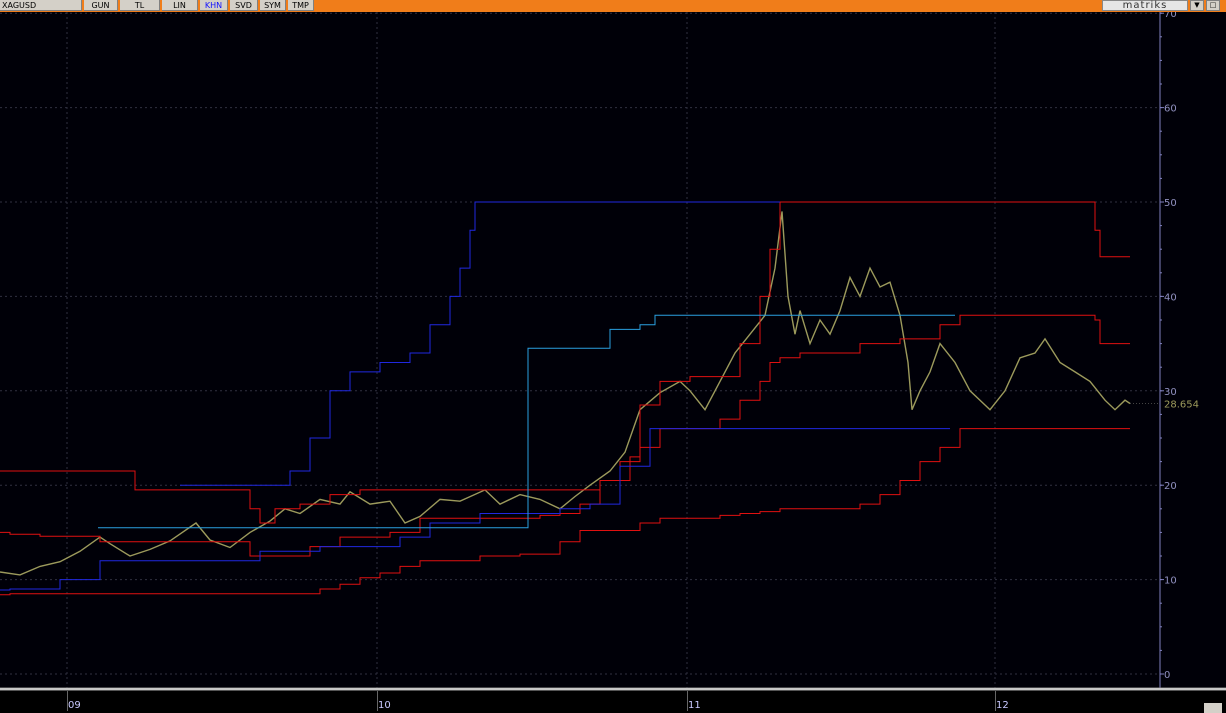 The width and height of the screenshot is (1226, 713). I want to click on restore-button: □, so click(1213, 5).